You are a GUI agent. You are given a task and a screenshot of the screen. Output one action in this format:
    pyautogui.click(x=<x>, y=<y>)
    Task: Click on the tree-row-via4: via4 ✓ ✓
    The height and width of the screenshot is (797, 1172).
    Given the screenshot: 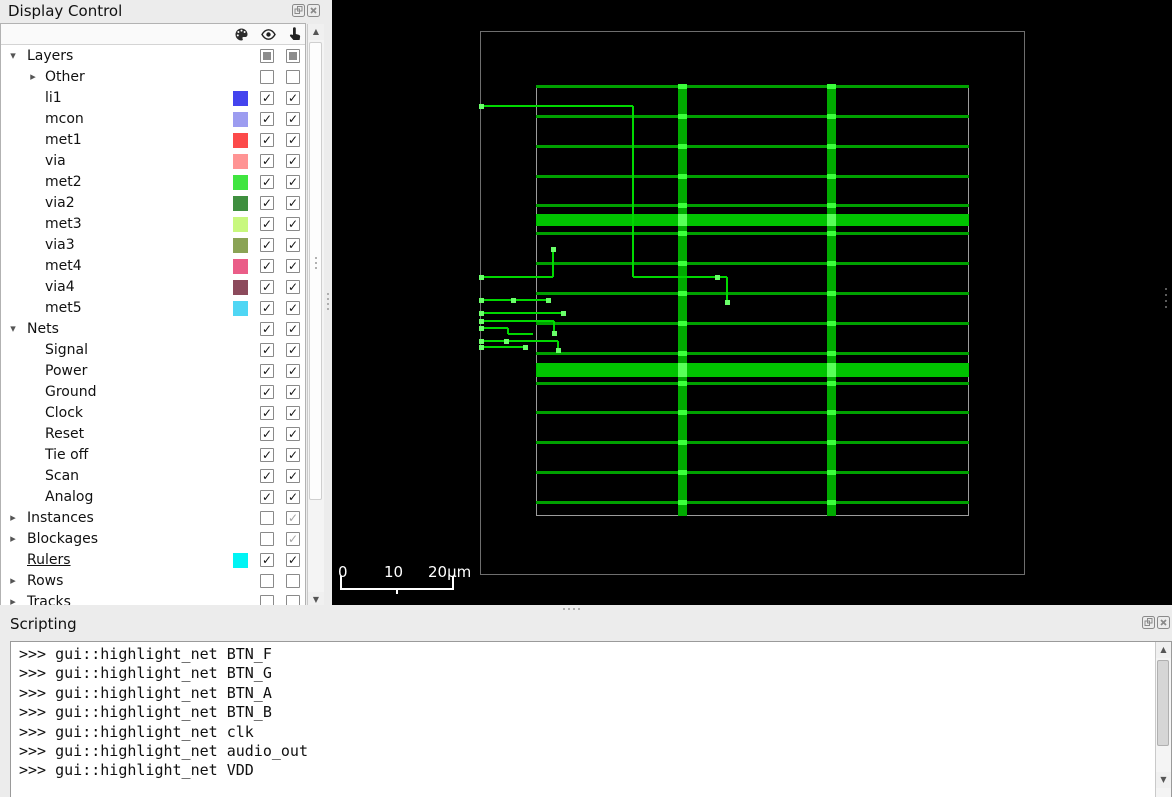 What is the action you would take?
    pyautogui.click(x=153, y=287)
    